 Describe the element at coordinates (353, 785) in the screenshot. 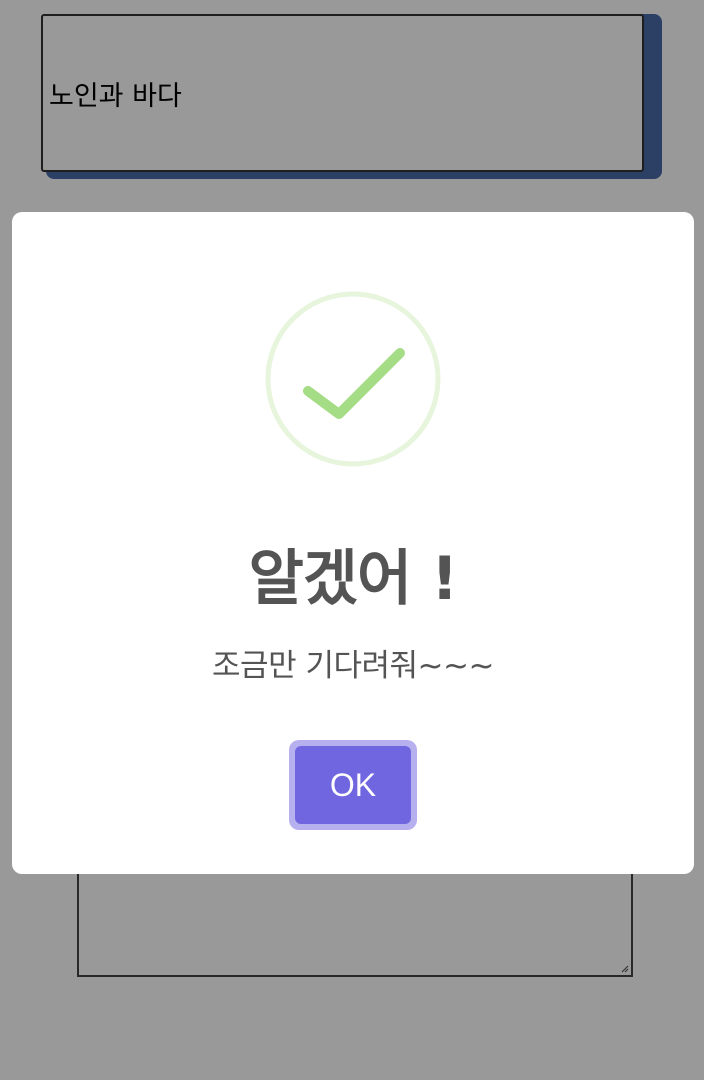

I see `ok-button: OK` at that location.